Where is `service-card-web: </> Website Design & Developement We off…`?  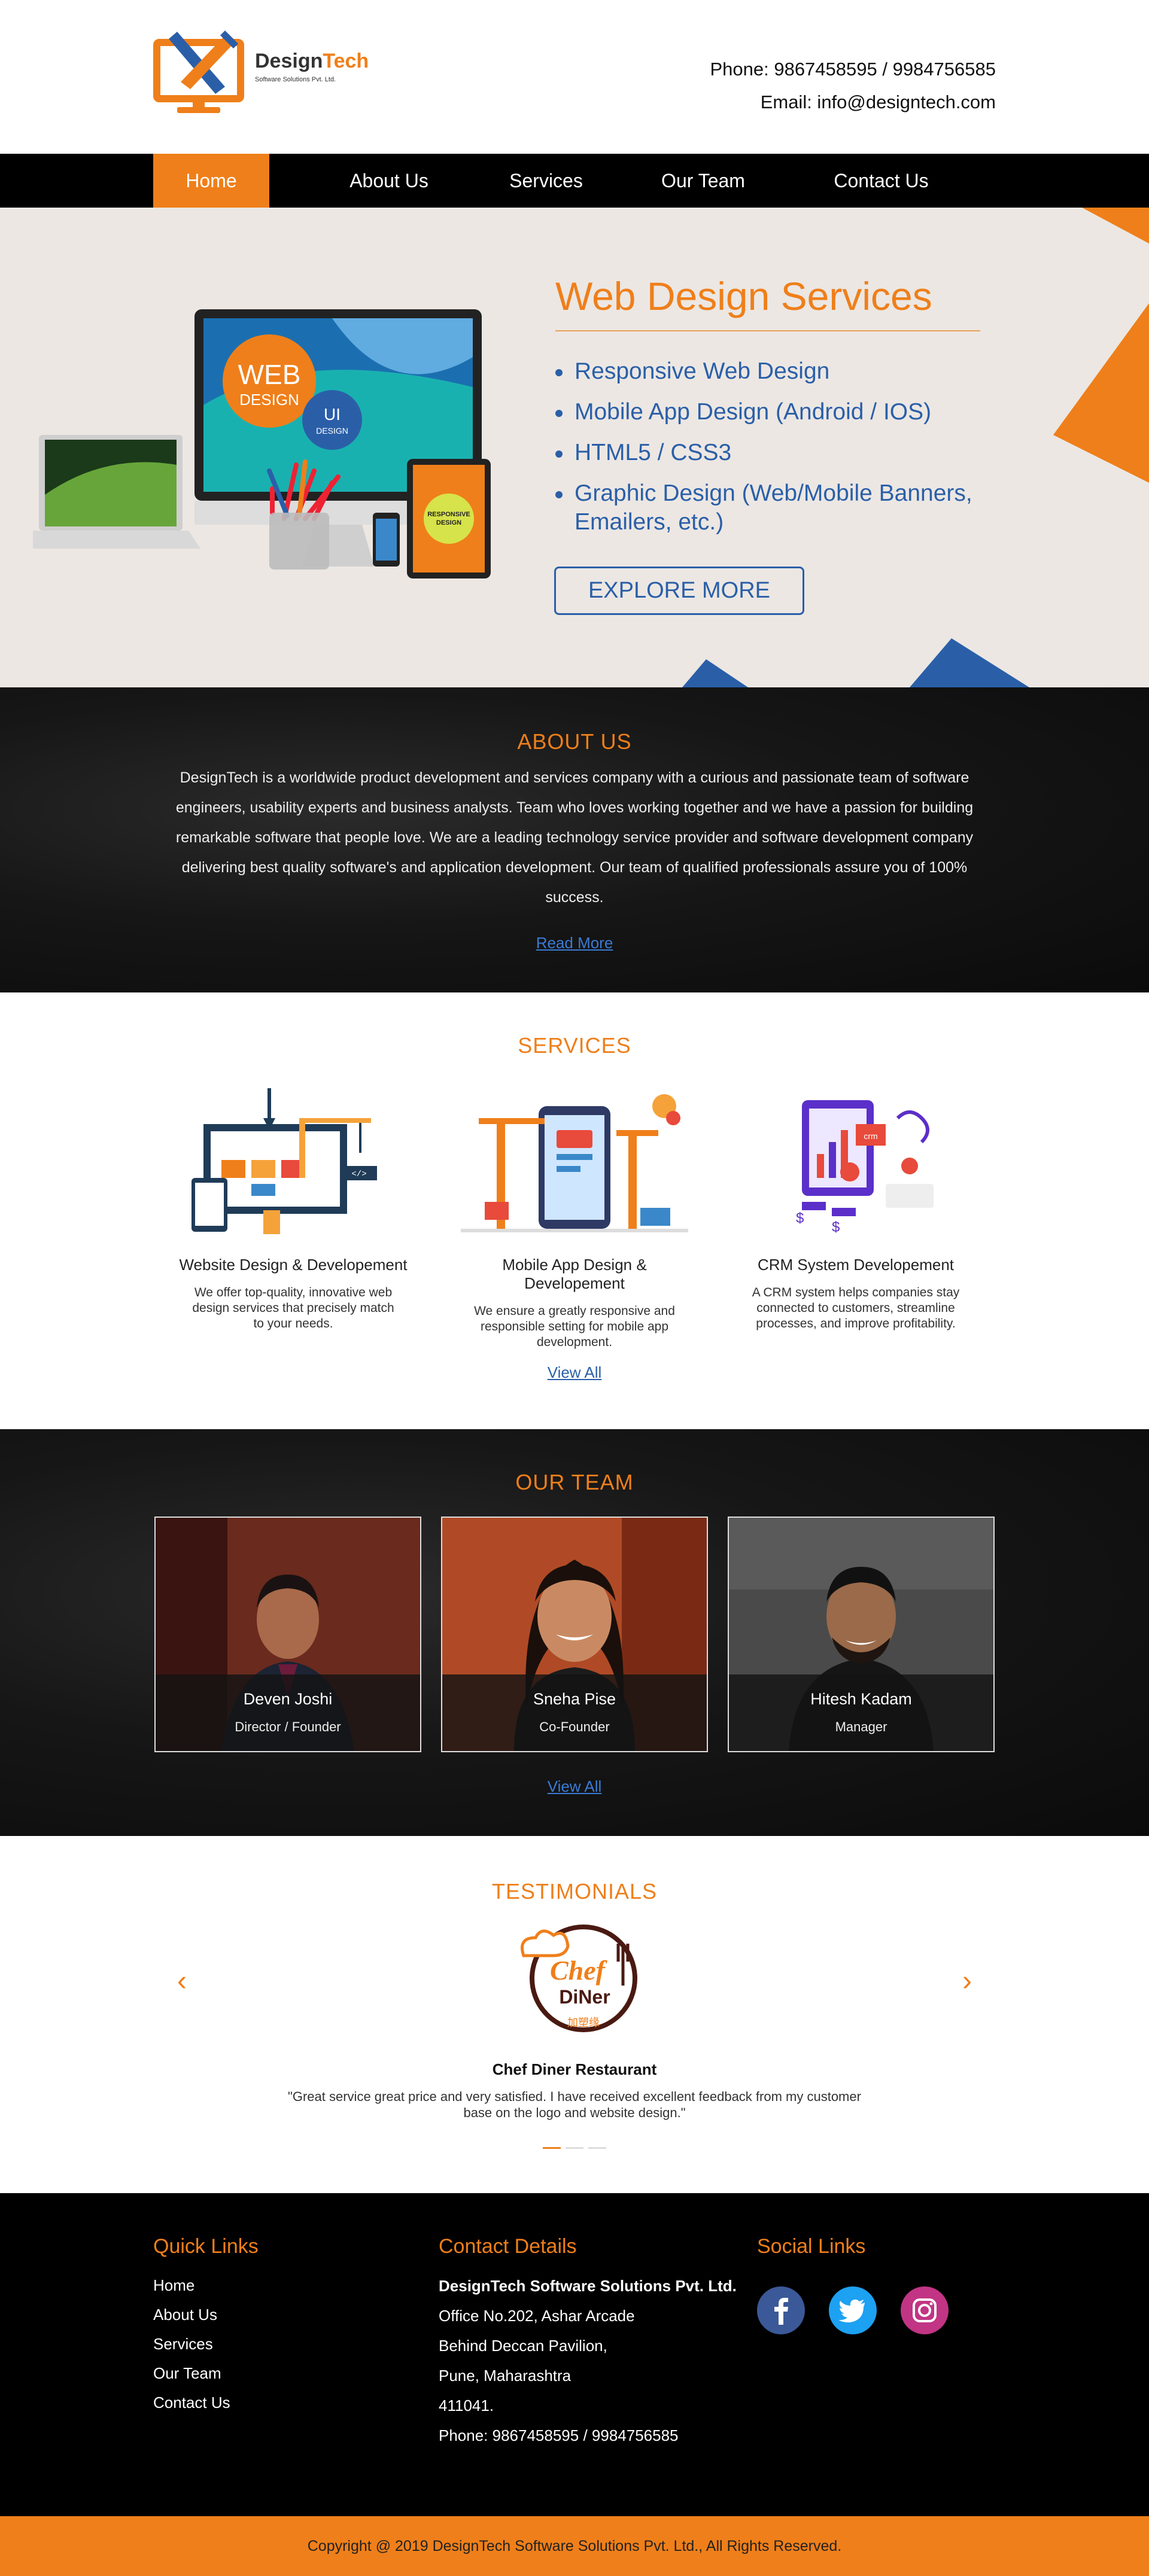 service-card-web: </> Website Design & Developement We off… is located at coordinates (293, 1207).